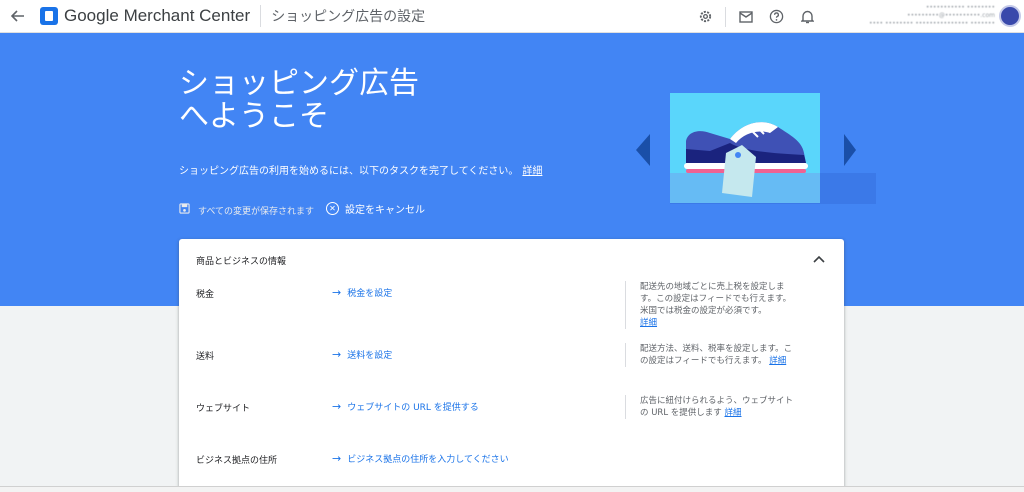  What do you see at coordinates (49, 16) in the screenshot?
I see `merchant-center-logo-icon` at bounding box center [49, 16].